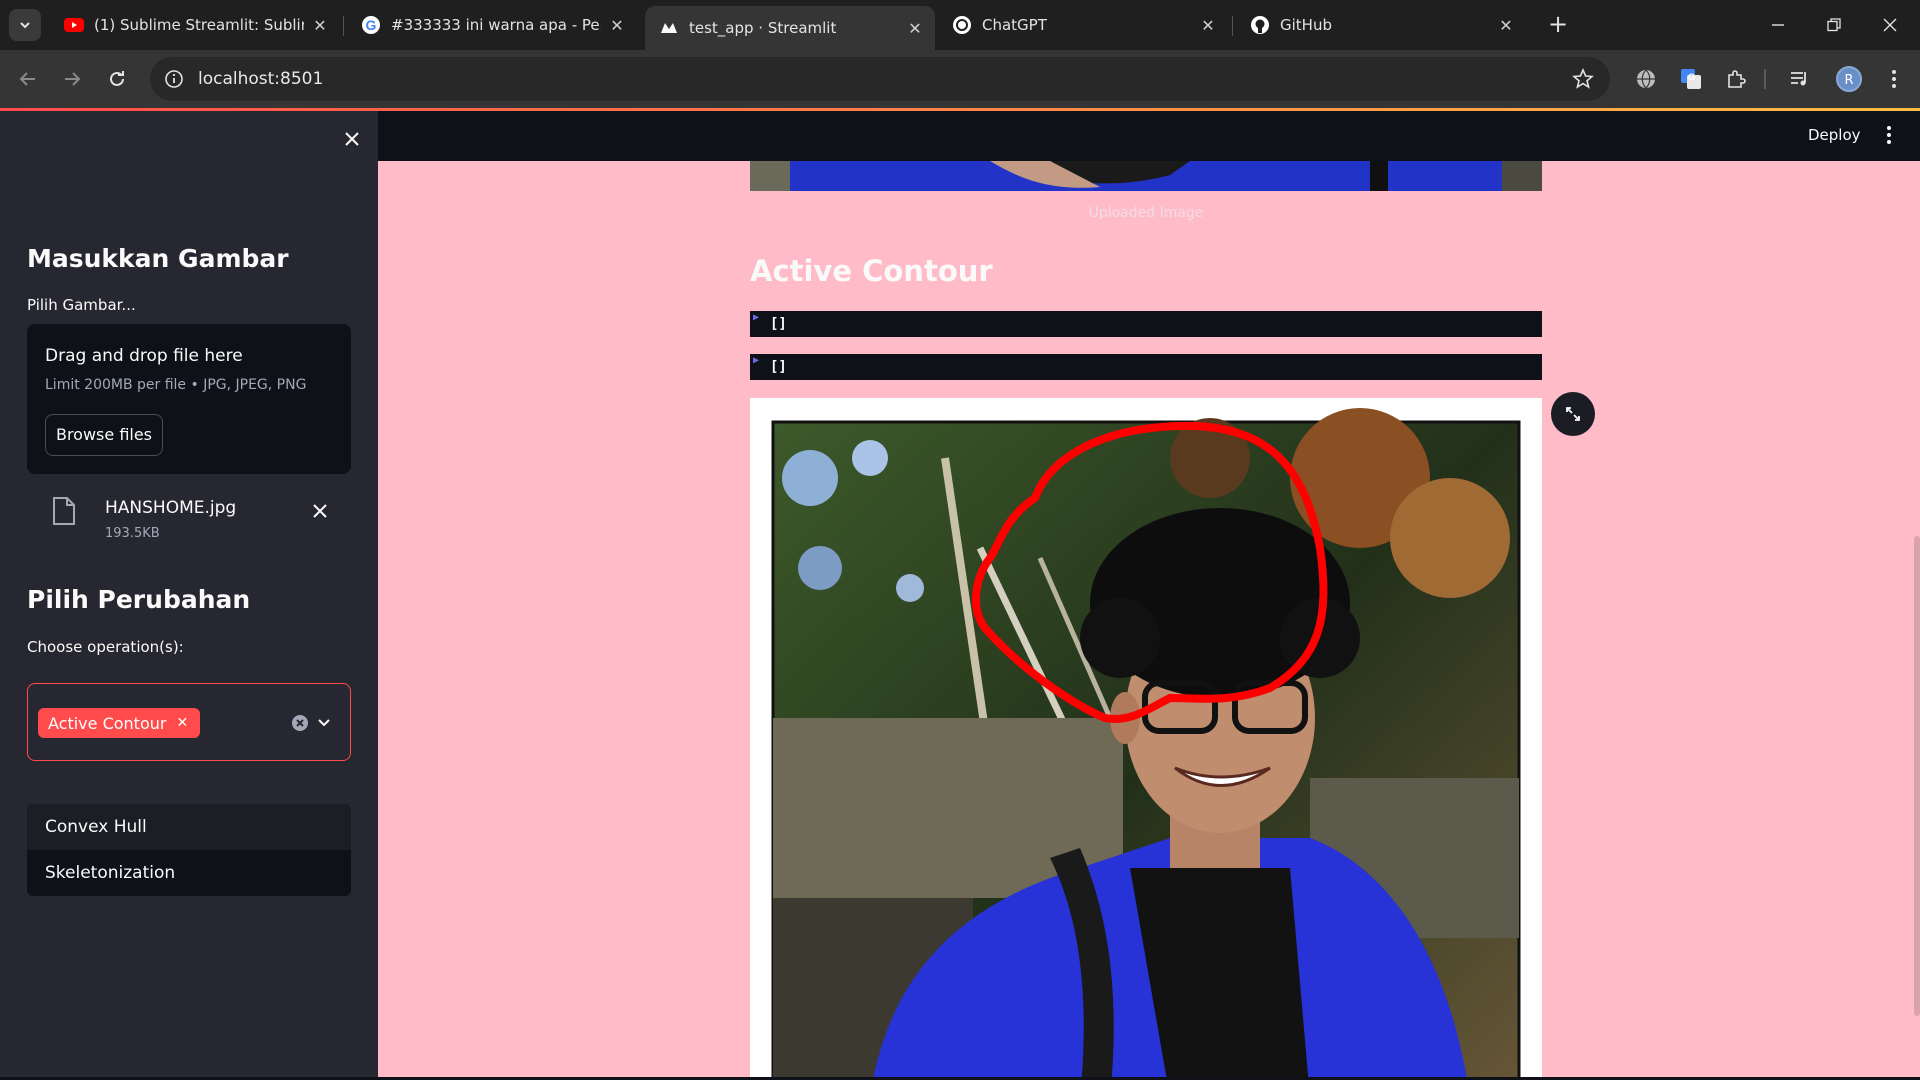  I want to click on browser-menu-kebab-icon, so click(1894, 79).